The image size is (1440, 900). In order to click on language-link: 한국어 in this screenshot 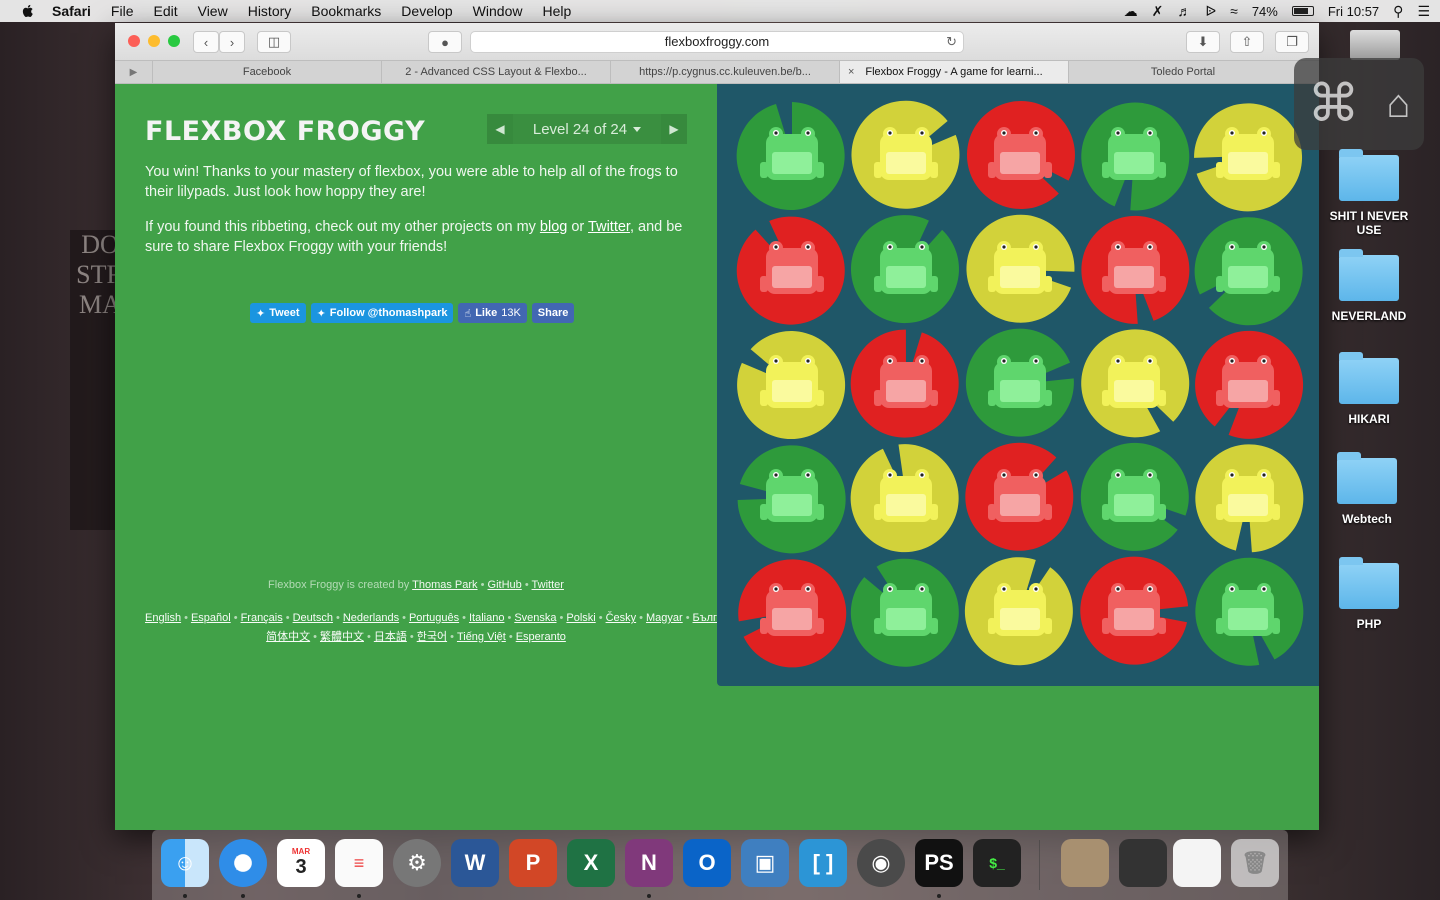, I will do `click(432, 637)`.